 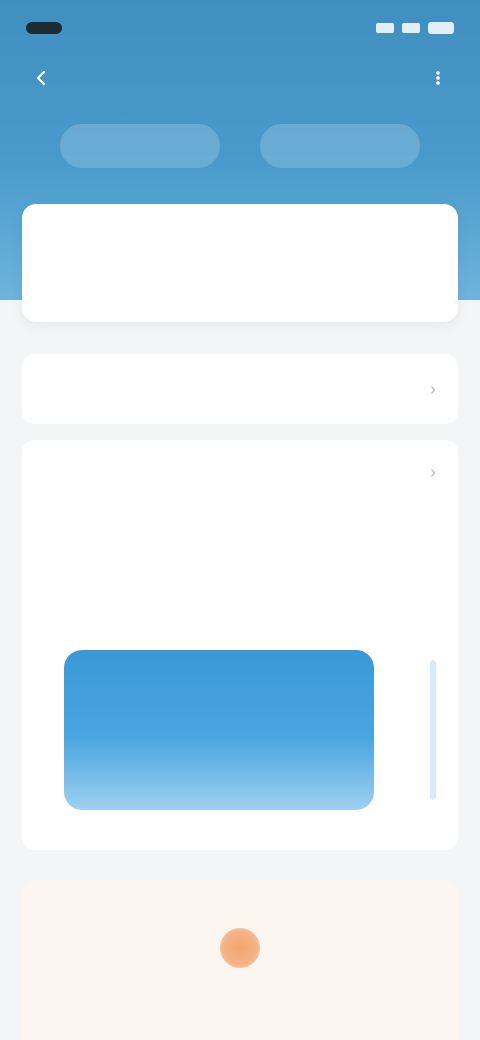 What do you see at coordinates (240, 948) in the screenshot?
I see `sun-icon` at bounding box center [240, 948].